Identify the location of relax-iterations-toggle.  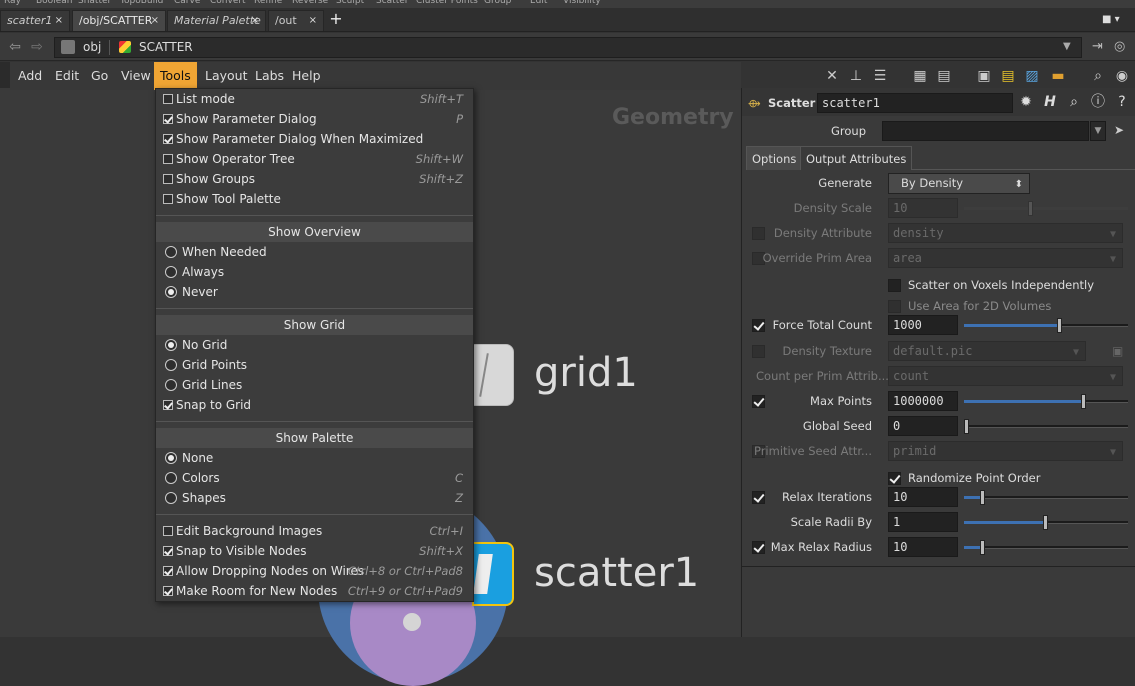
(758, 497).